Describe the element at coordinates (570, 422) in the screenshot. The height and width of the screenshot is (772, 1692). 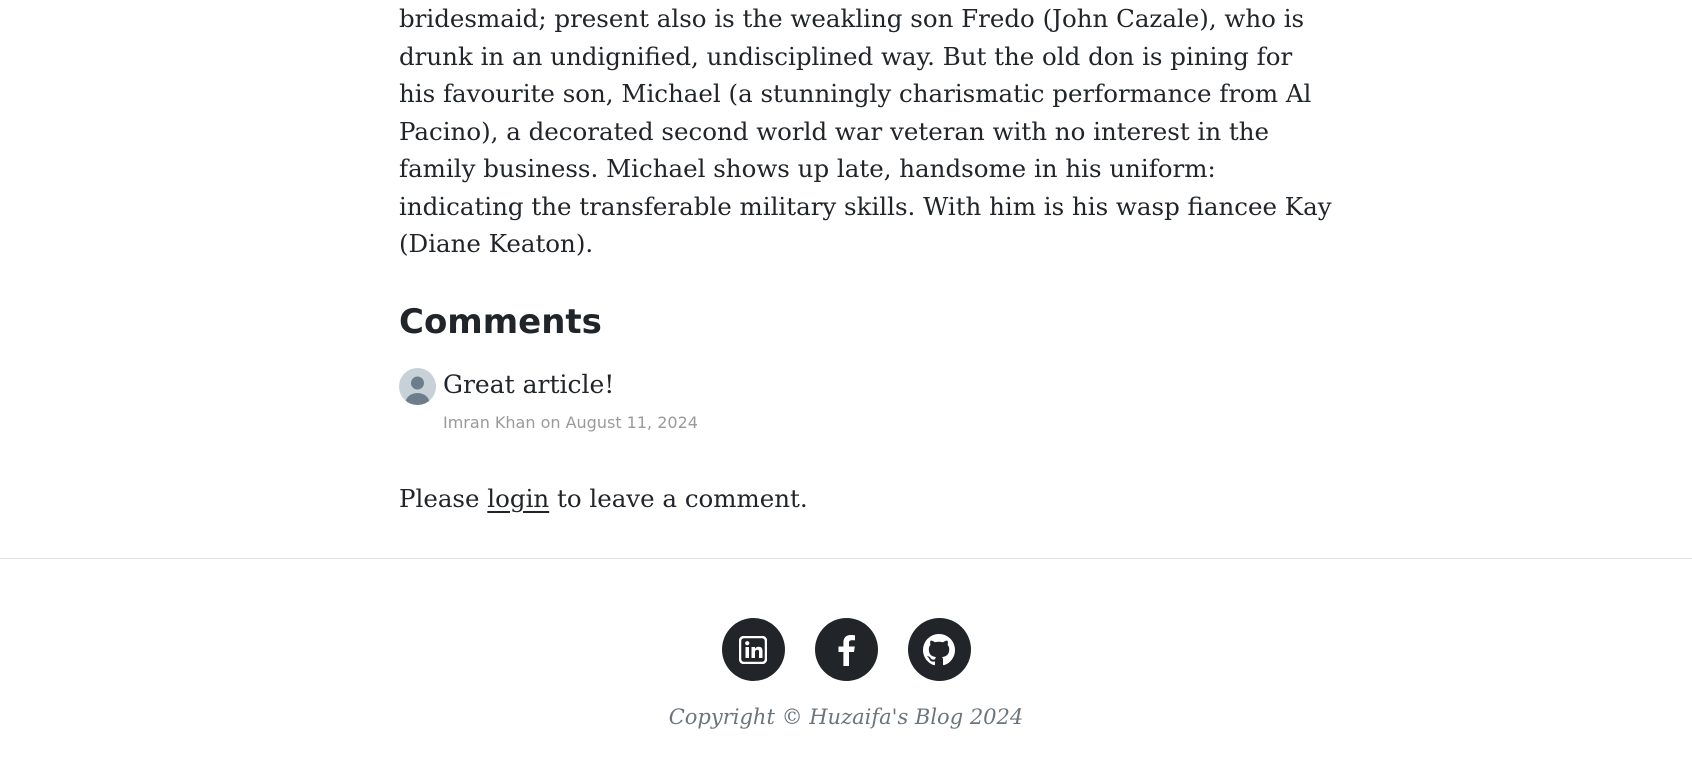
I see `comment-meta: Imran Khan on August 11, 2024` at that location.